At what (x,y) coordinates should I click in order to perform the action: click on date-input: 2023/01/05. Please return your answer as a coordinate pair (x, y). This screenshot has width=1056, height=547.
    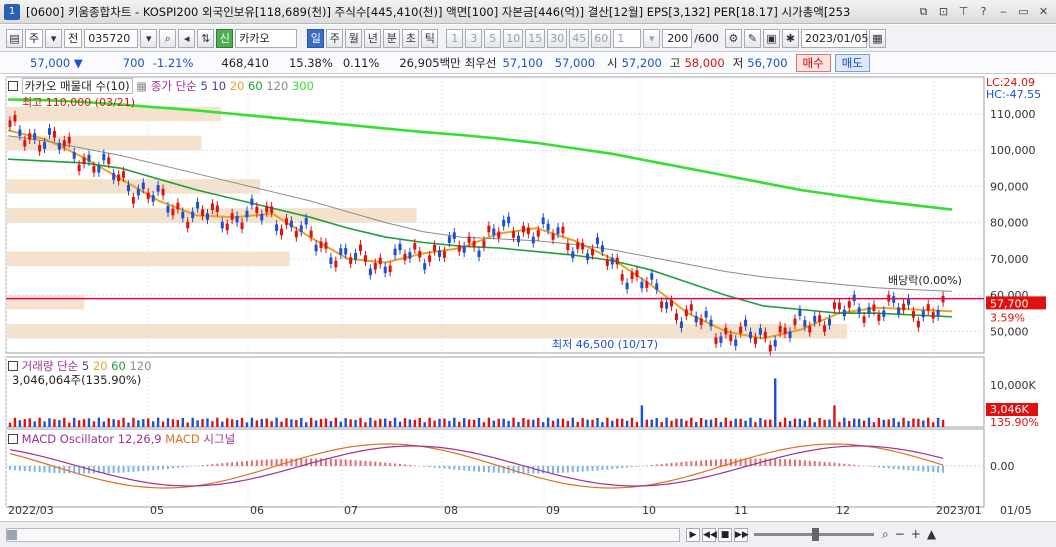
    Looking at the image, I should click on (834, 38).